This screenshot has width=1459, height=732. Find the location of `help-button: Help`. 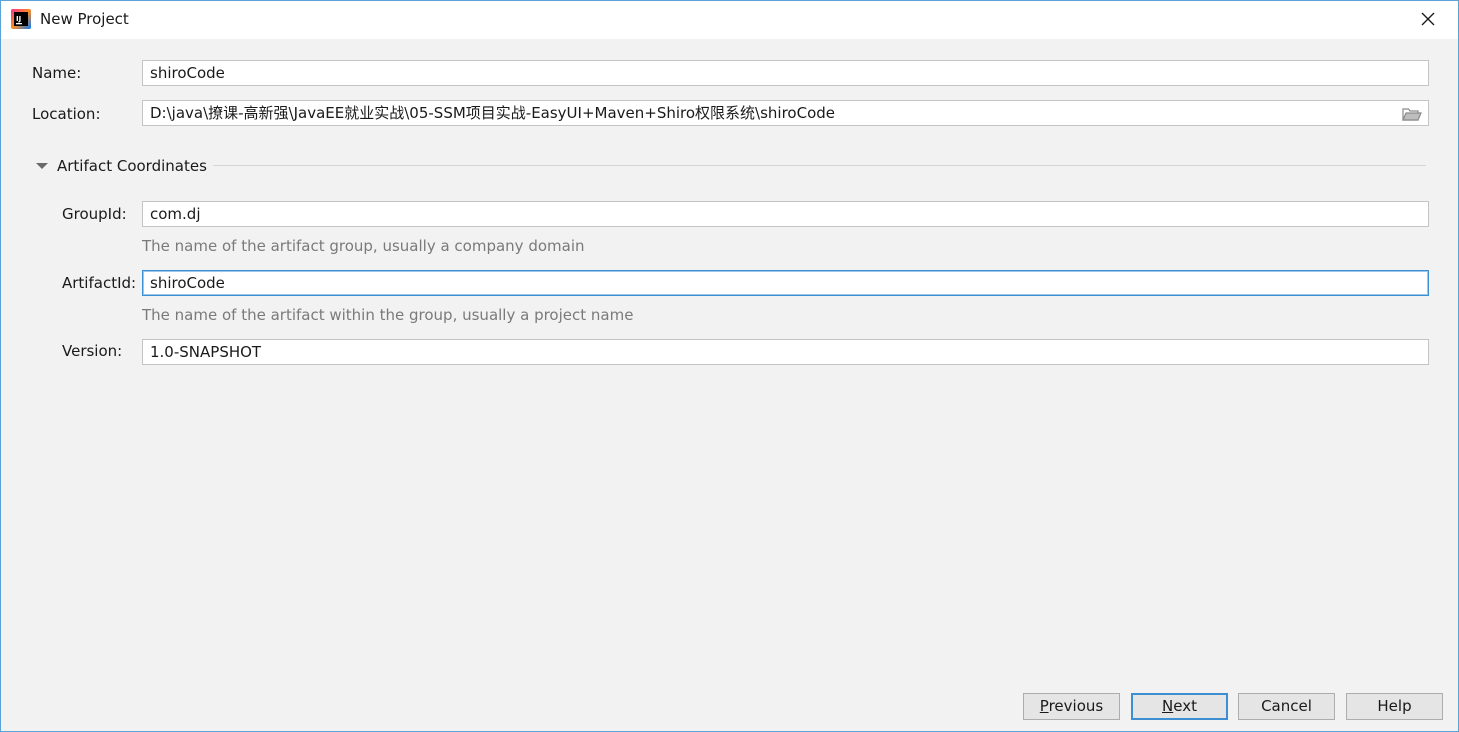

help-button: Help is located at coordinates (1394, 706).